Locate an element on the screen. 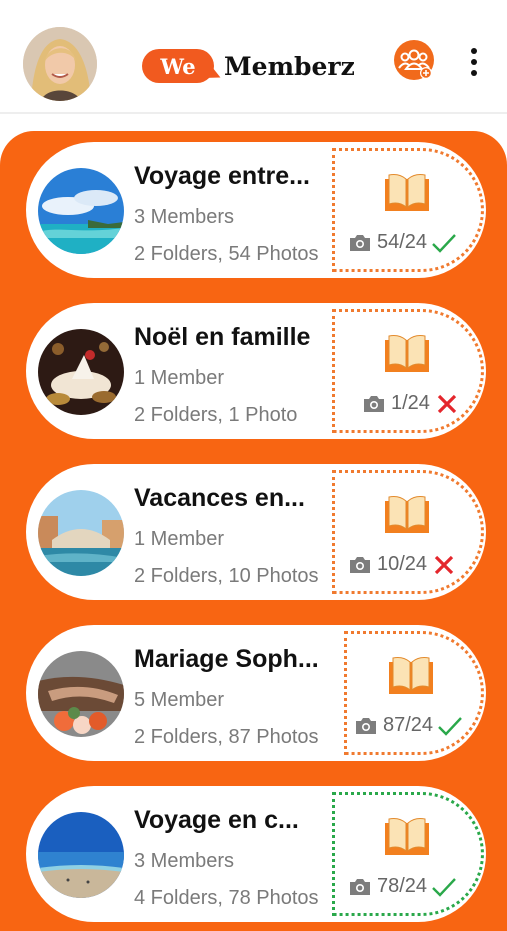 The image size is (507, 931). group-folders: 2 Folders, 54 Photos is located at coordinates (226, 254).